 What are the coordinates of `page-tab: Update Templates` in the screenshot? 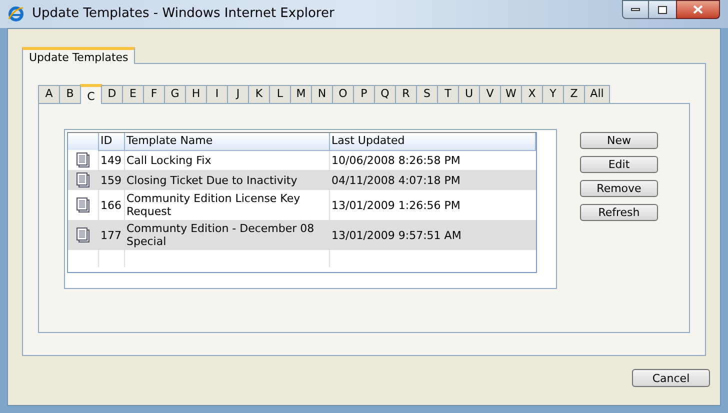 It's located at (79, 55).